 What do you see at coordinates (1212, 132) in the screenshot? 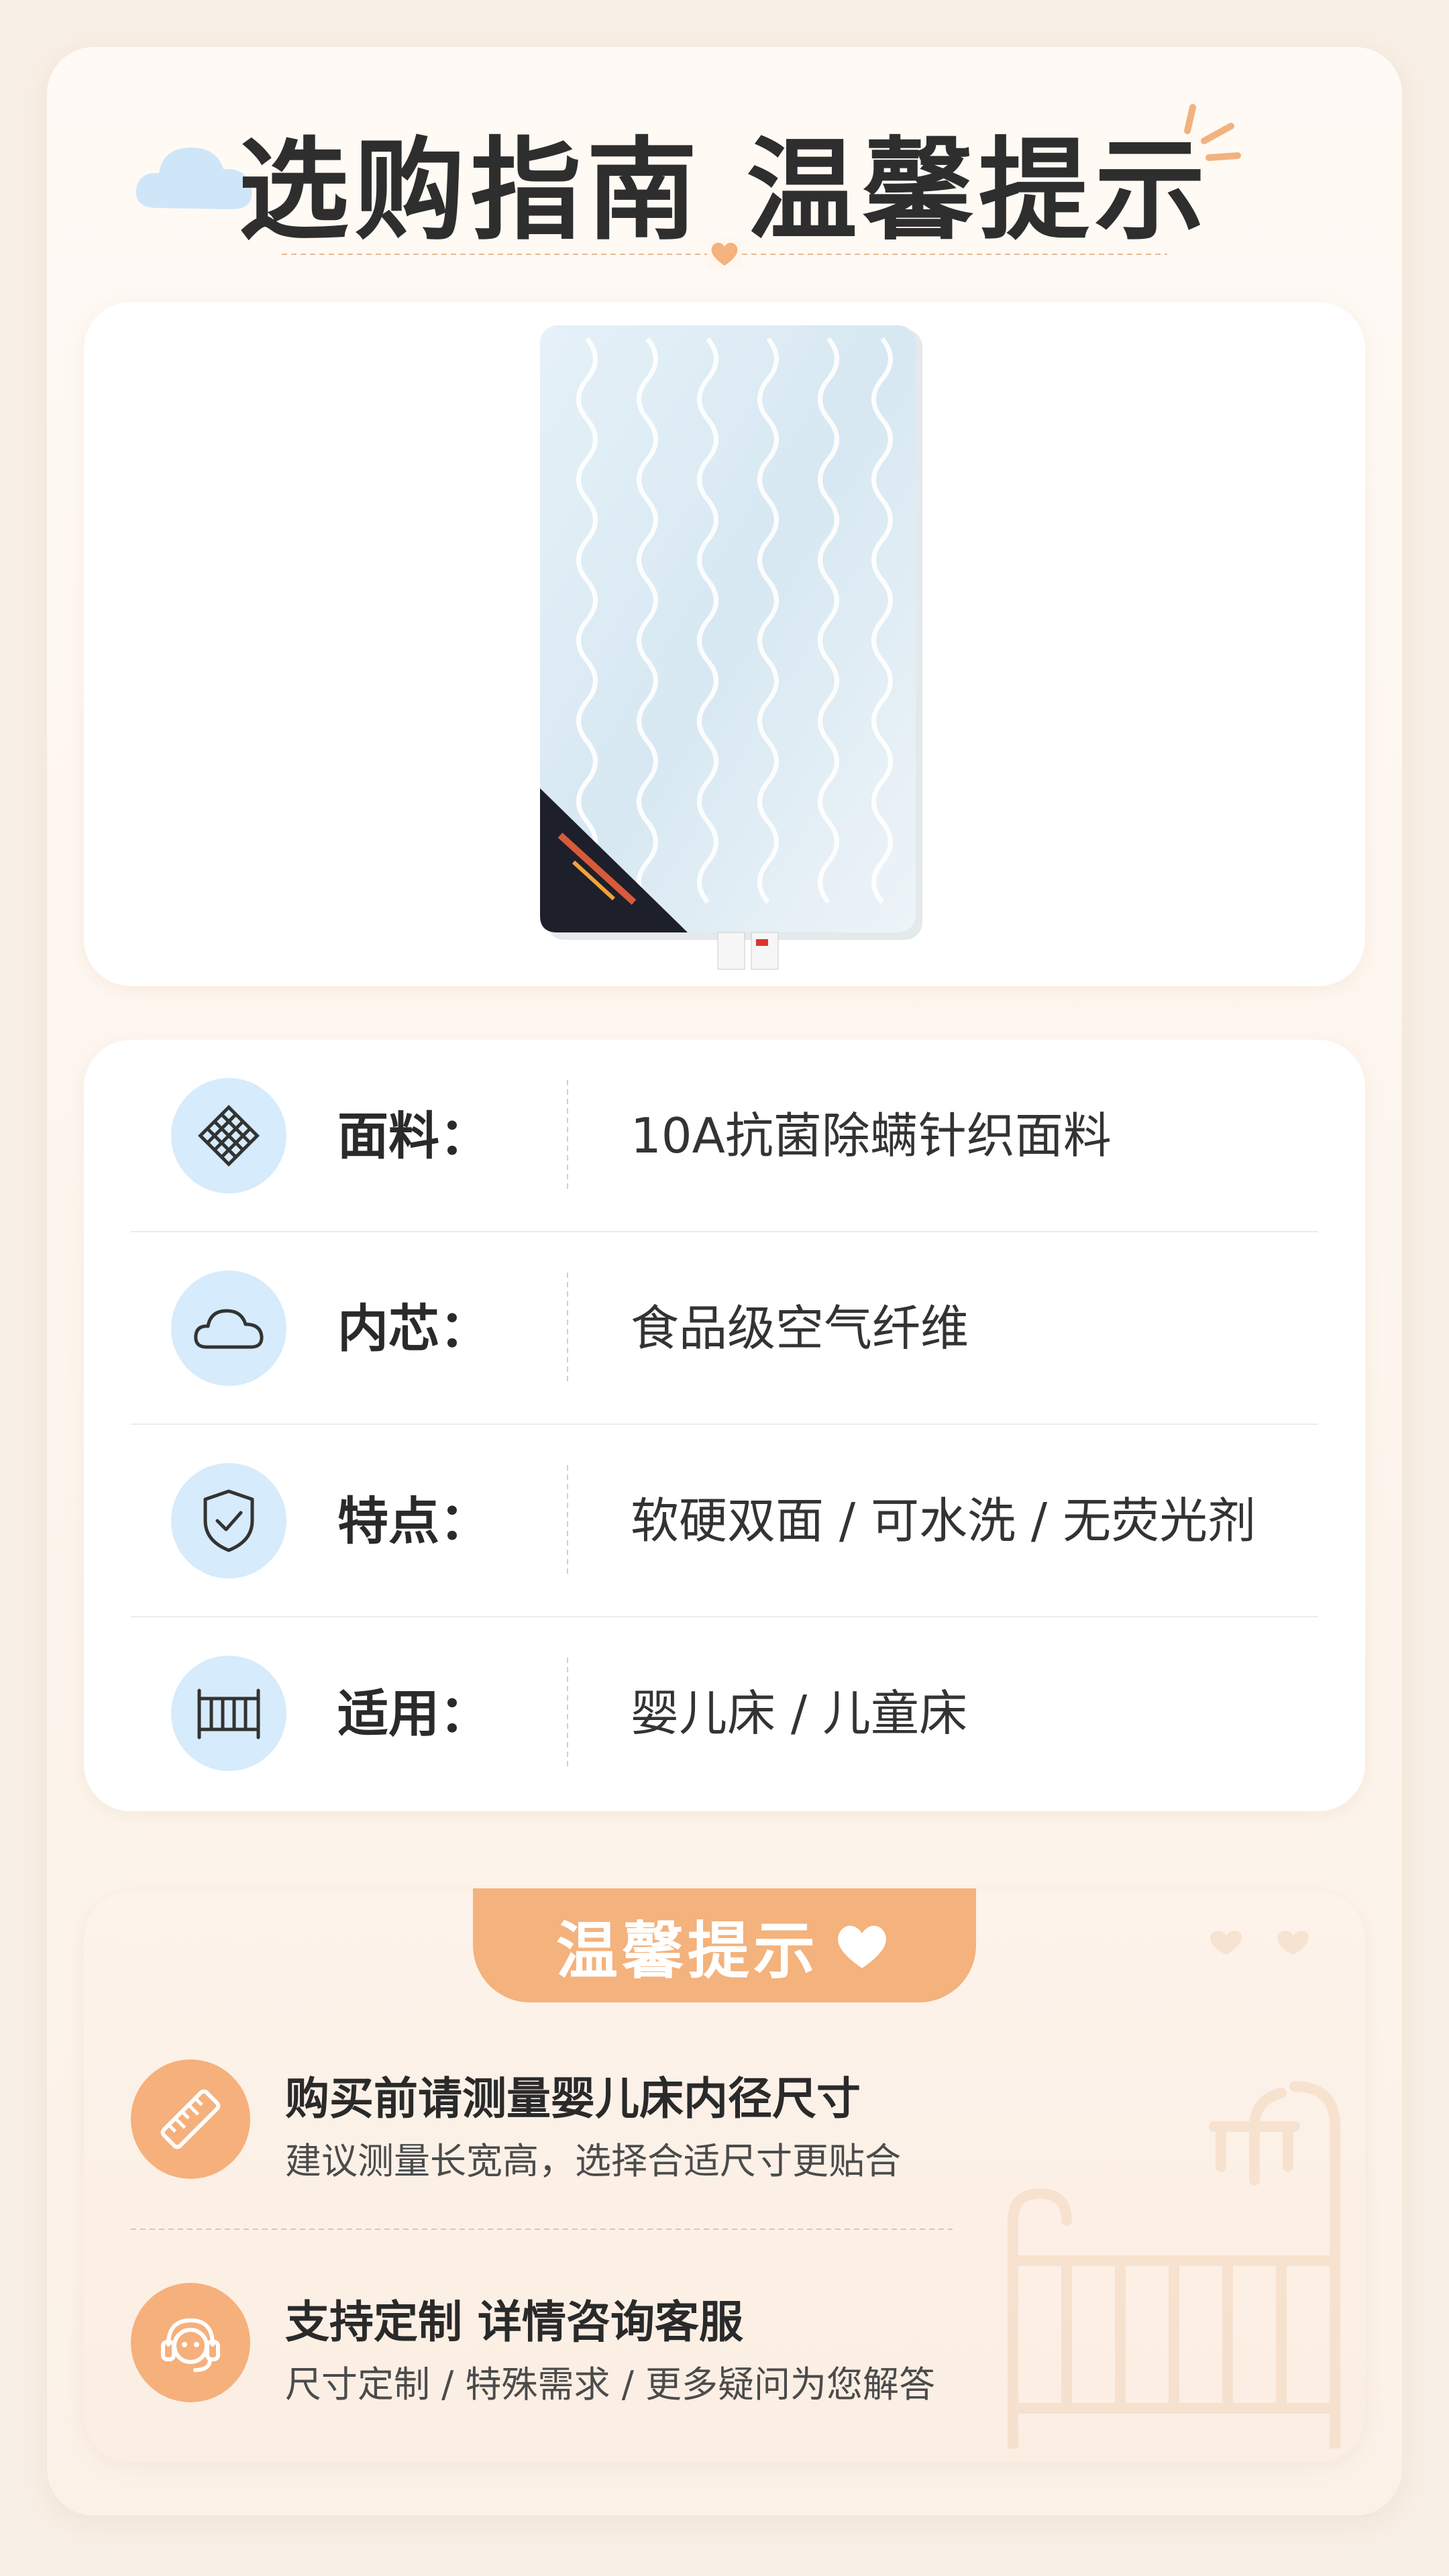
I see `sparkle-decoration-icon` at bounding box center [1212, 132].